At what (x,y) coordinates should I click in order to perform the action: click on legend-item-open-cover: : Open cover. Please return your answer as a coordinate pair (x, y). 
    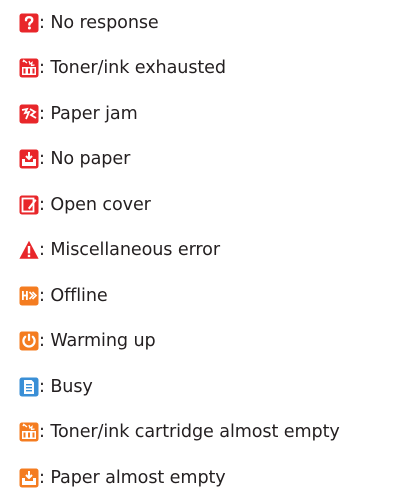
    Looking at the image, I should click on (205, 205).